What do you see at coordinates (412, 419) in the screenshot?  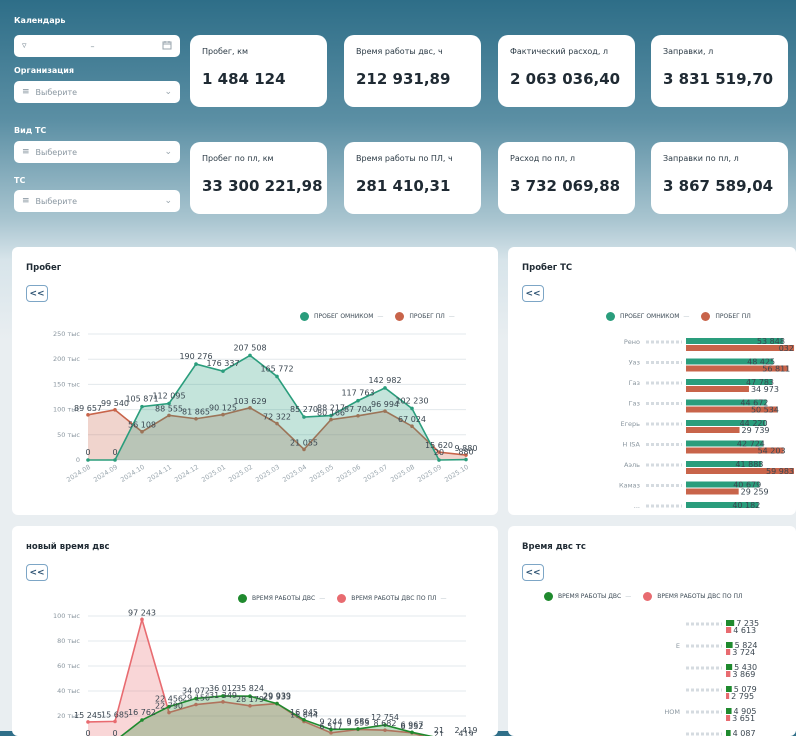 I see `pl-data-label: 67 024` at bounding box center [412, 419].